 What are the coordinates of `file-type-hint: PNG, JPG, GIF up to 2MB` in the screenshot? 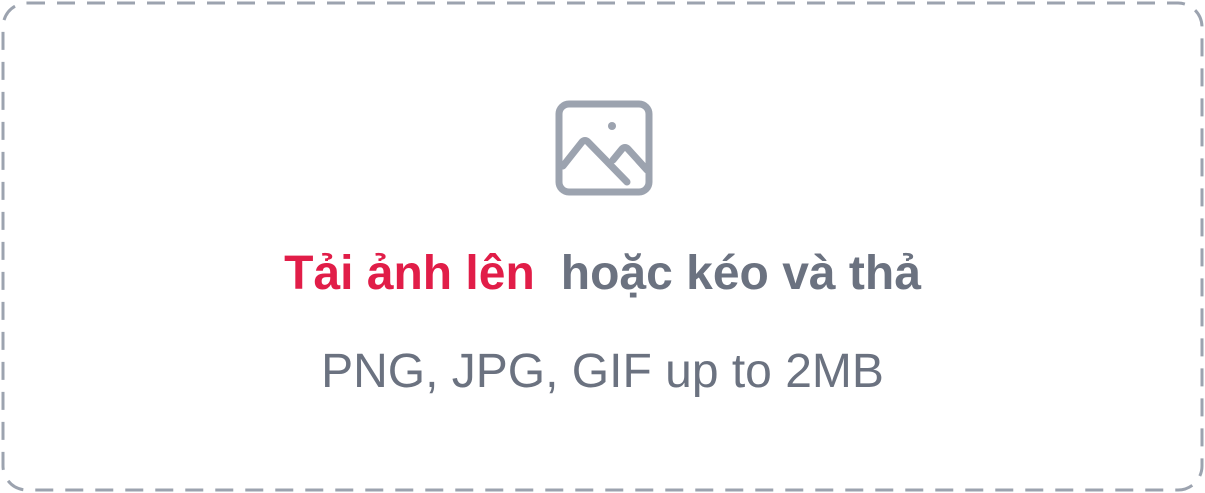 It's located at (602, 371).